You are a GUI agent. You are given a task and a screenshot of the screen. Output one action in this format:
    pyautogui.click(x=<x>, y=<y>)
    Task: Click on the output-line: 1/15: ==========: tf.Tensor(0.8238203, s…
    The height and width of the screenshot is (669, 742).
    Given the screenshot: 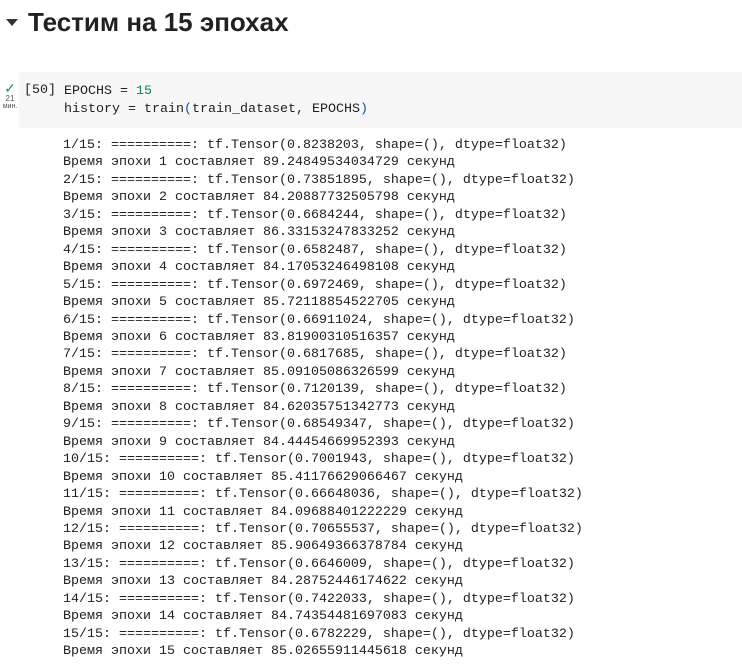 What is the action you would take?
    pyautogui.click(x=315, y=145)
    